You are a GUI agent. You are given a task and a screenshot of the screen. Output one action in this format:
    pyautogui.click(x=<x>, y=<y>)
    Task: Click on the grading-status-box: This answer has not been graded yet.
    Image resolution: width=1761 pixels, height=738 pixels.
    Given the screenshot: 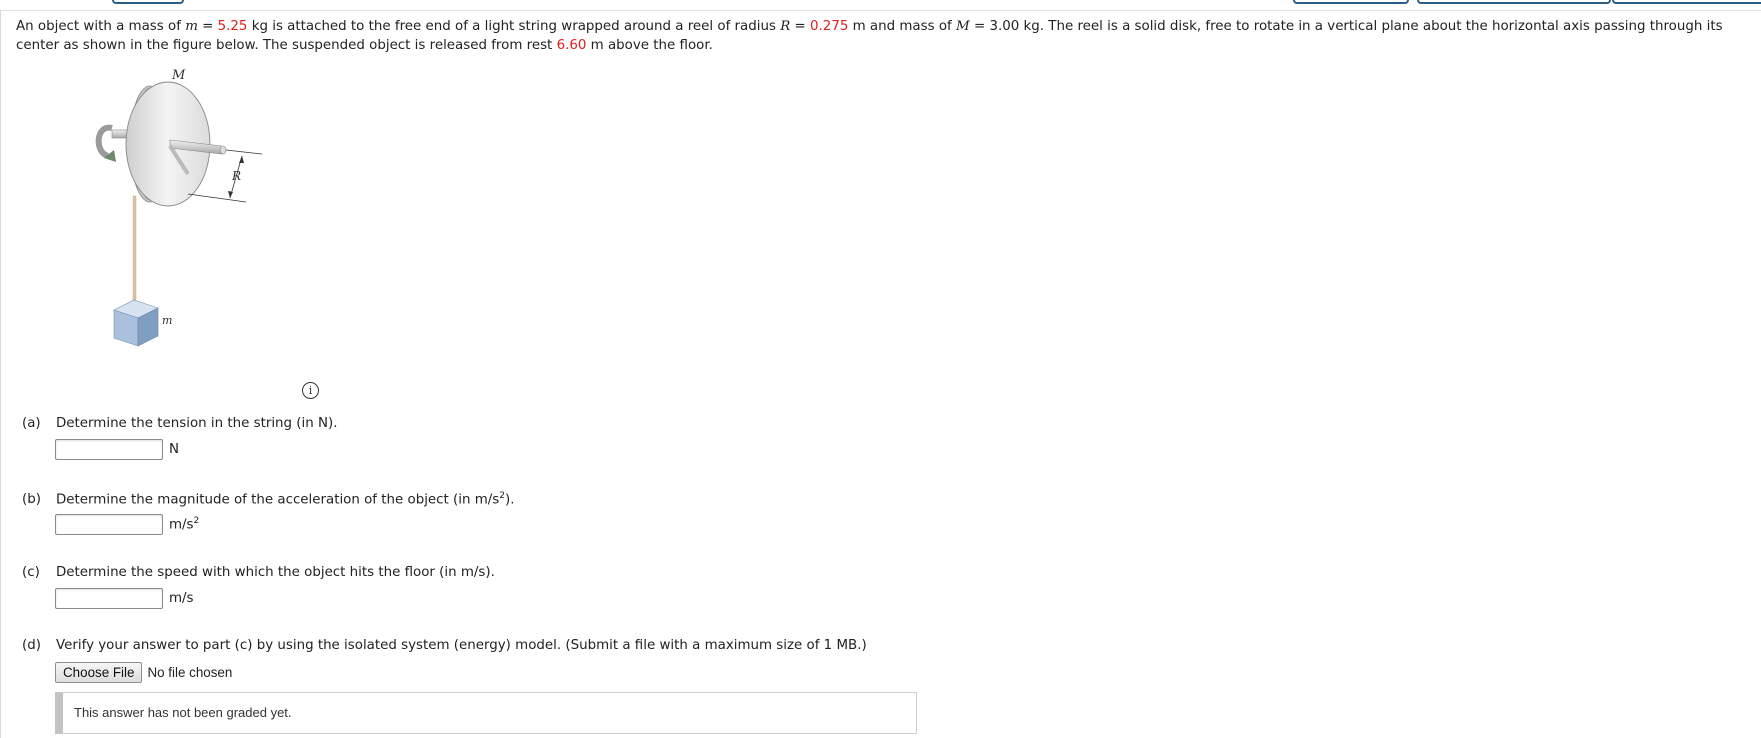 What is the action you would take?
    pyautogui.click(x=486, y=713)
    